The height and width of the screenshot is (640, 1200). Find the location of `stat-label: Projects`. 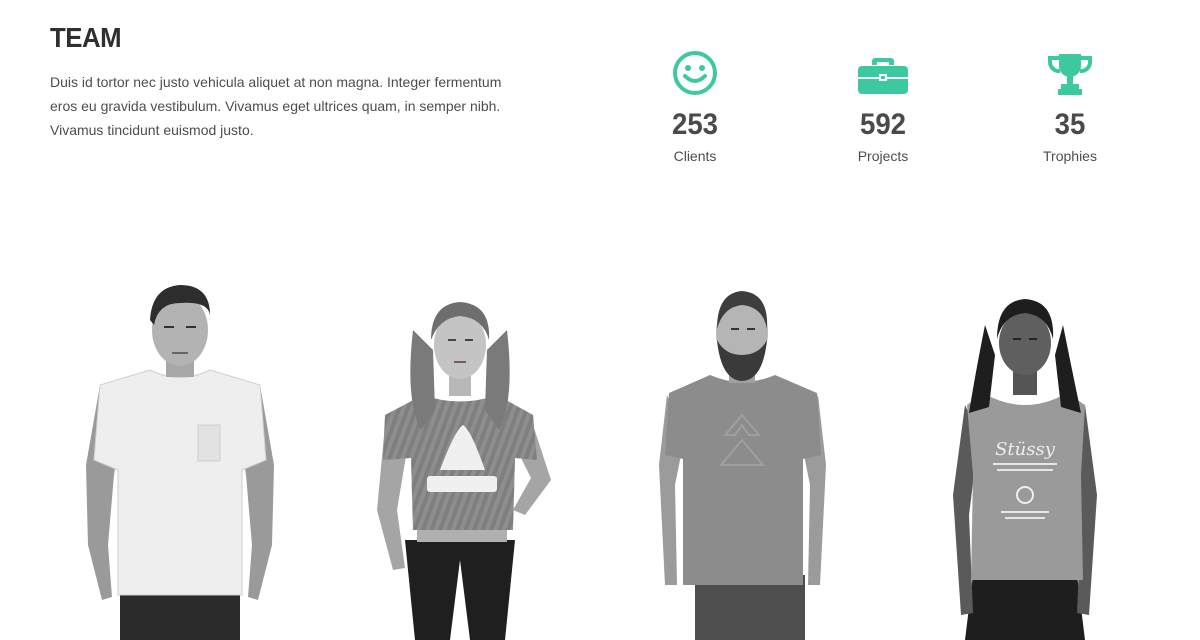

stat-label: Projects is located at coordinates (883, 156).